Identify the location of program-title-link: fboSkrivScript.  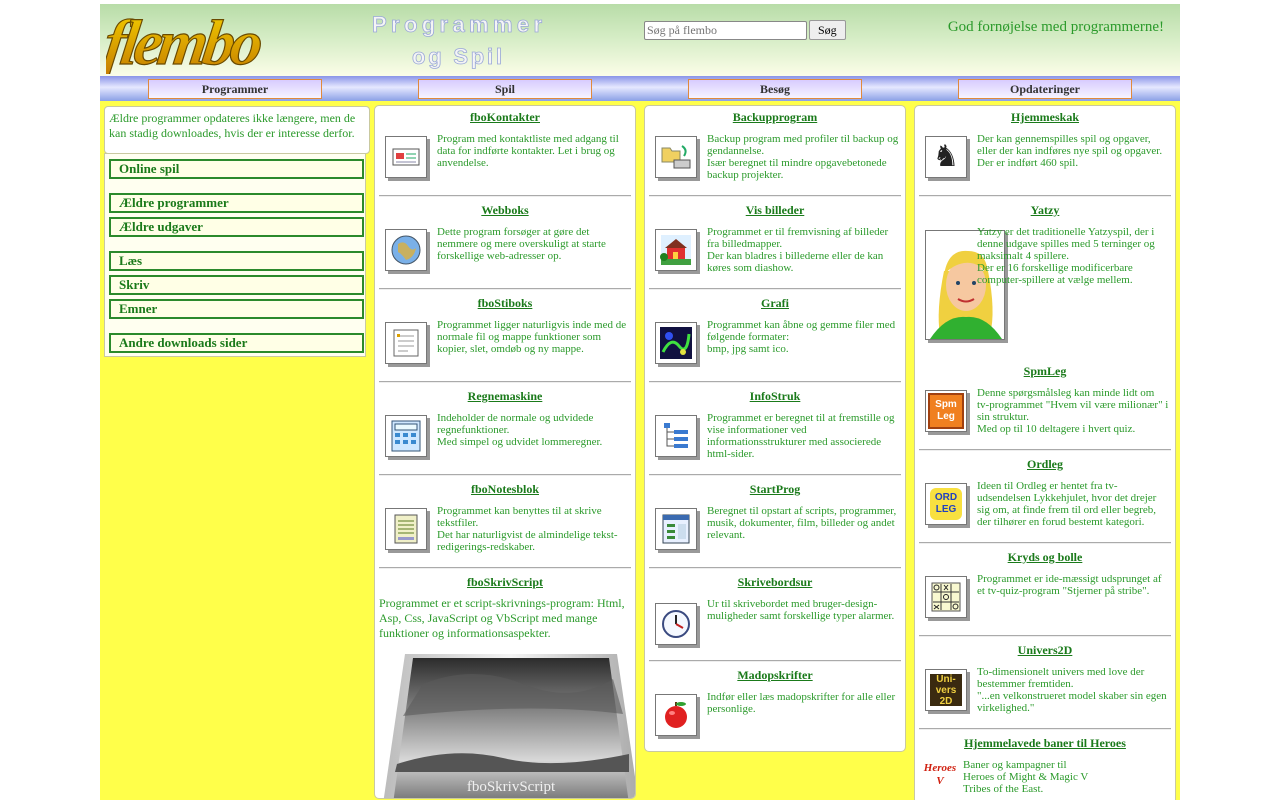
(505, 582).